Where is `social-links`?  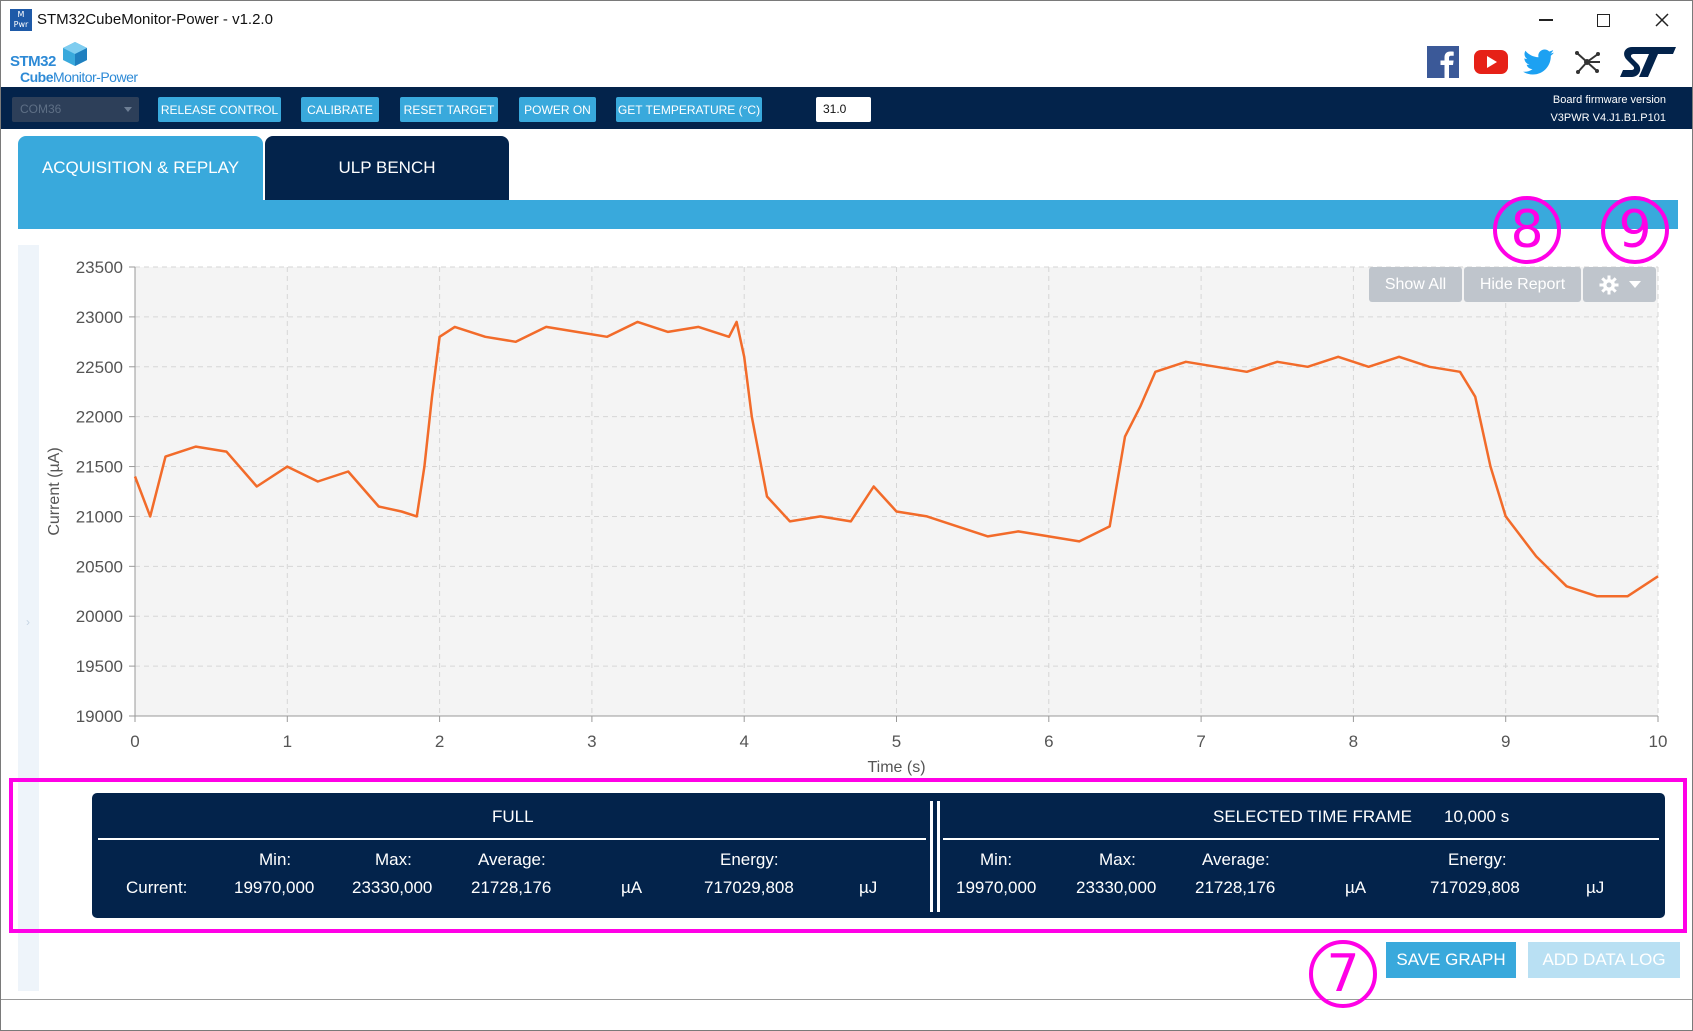
social-links is located at coordinates (1552, 62).